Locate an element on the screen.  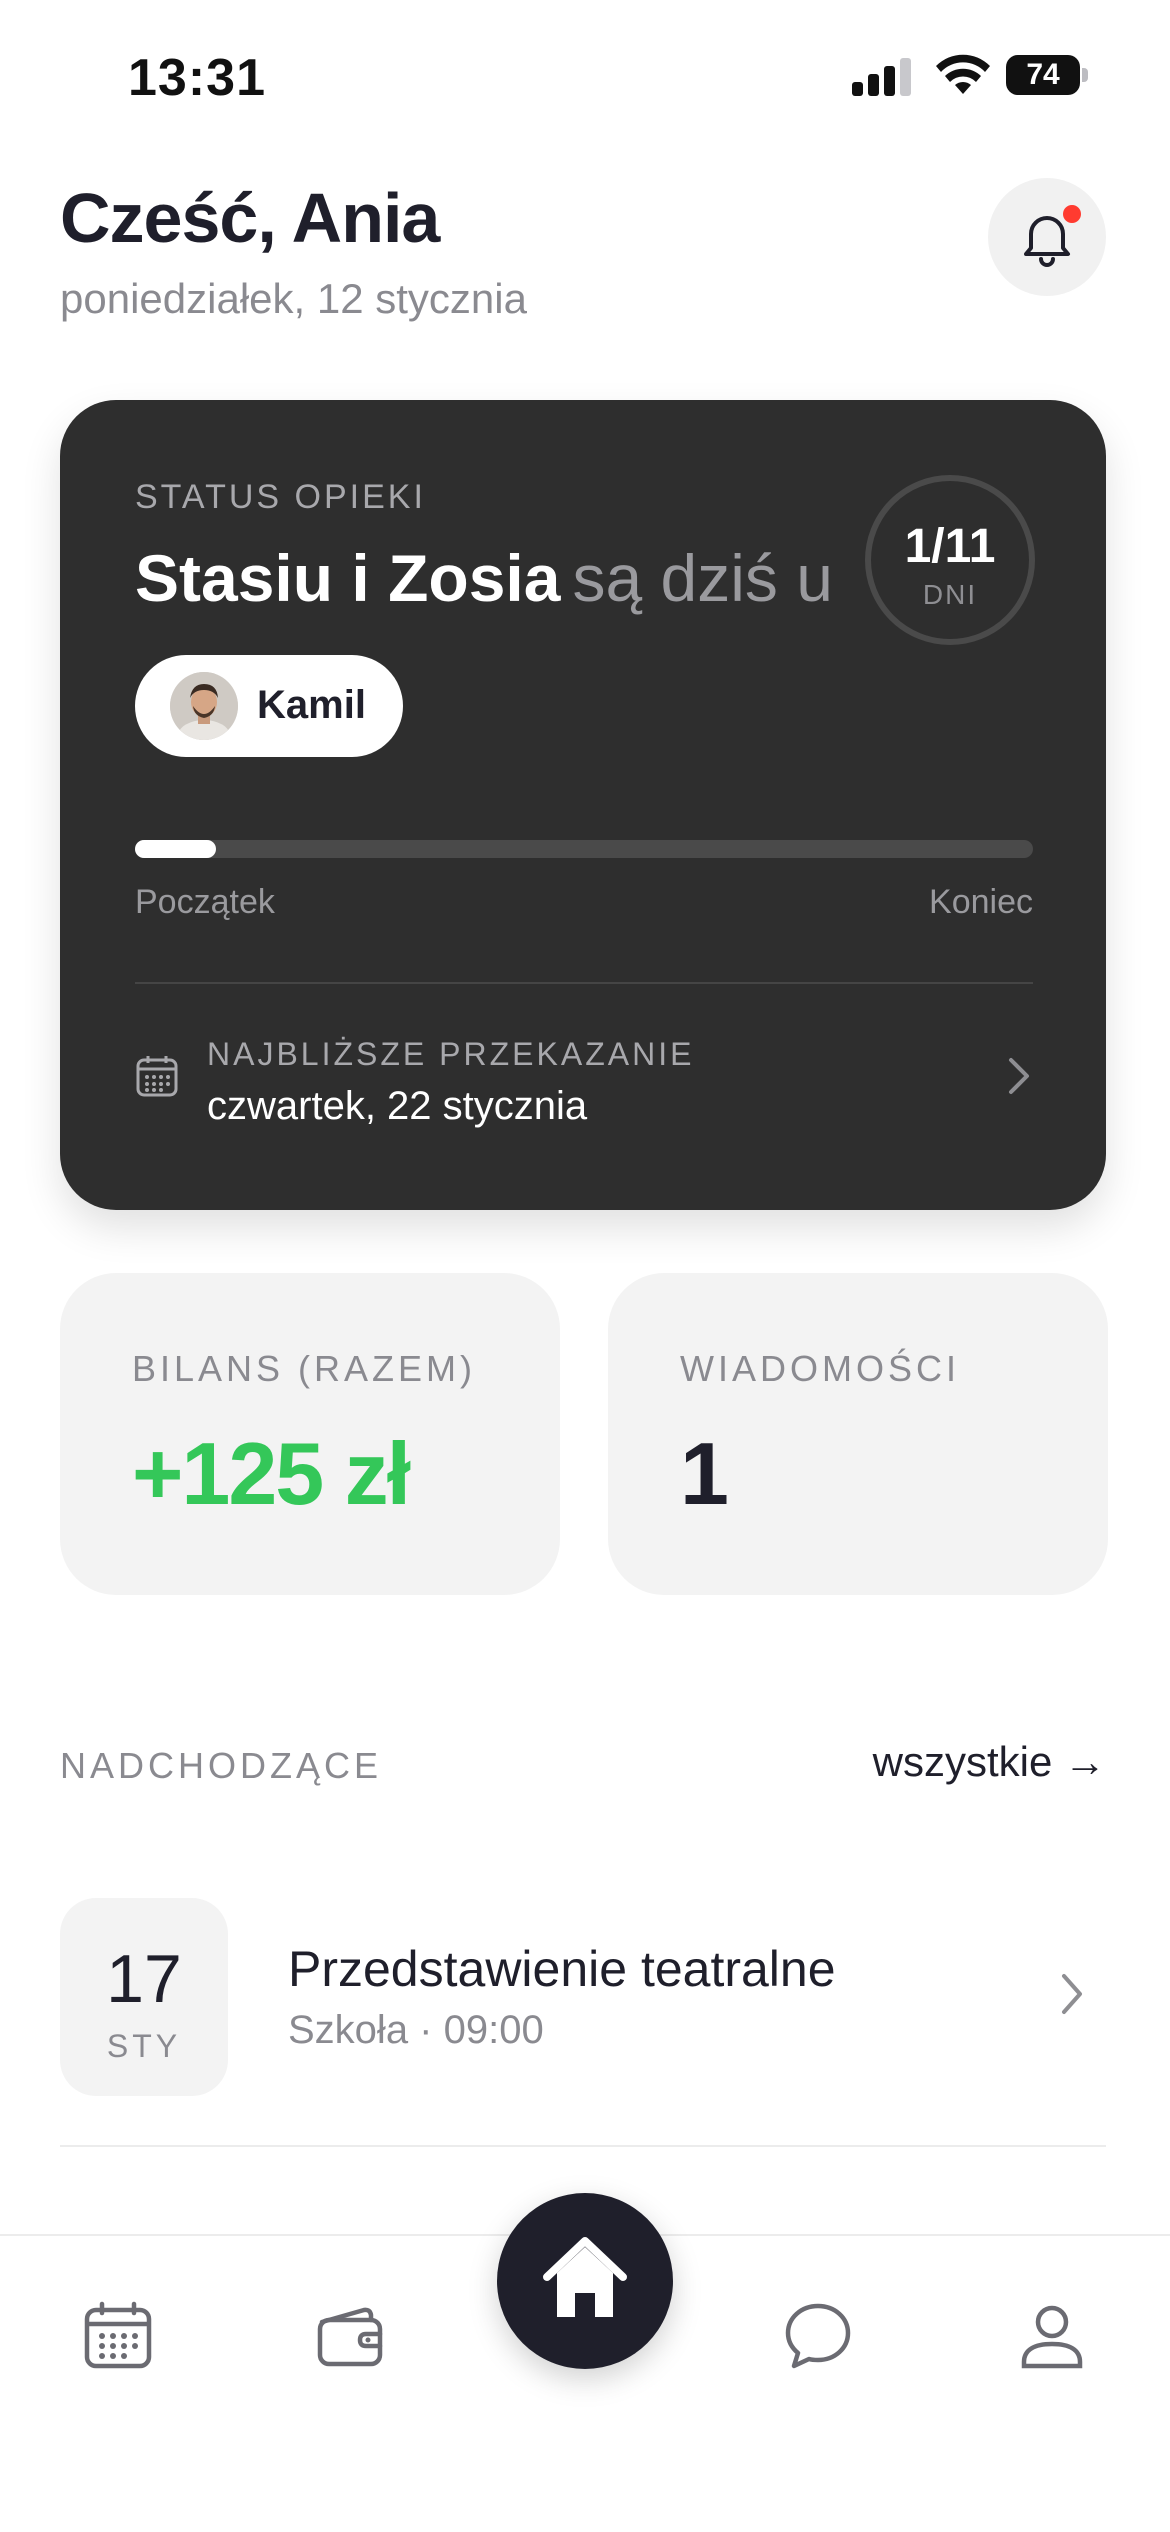
status-bar: 13:31 74 is located at coordinates (585, 75).